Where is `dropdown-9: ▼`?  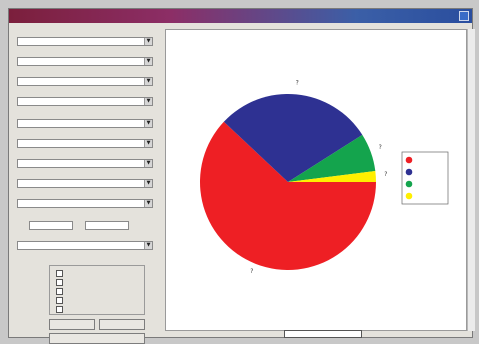 dropdown-9: ▼ is located at coordinates (85, 203).